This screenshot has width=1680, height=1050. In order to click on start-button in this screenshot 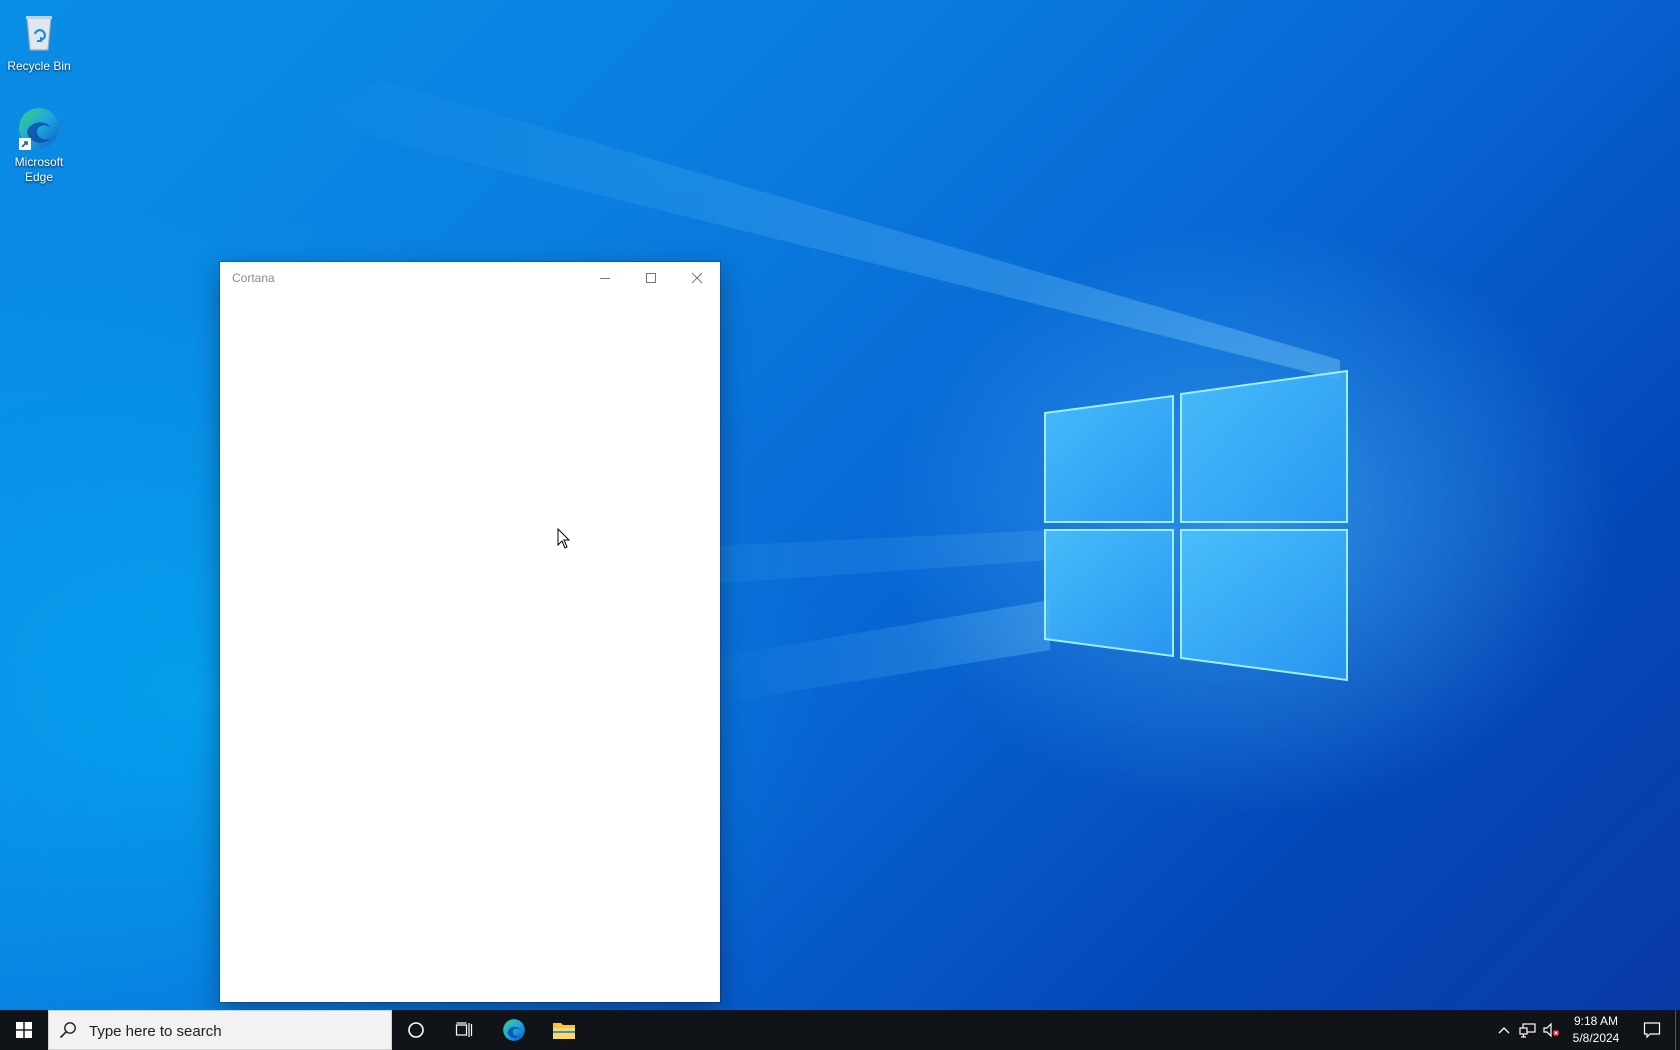, I will do `click(24, 1030)`.